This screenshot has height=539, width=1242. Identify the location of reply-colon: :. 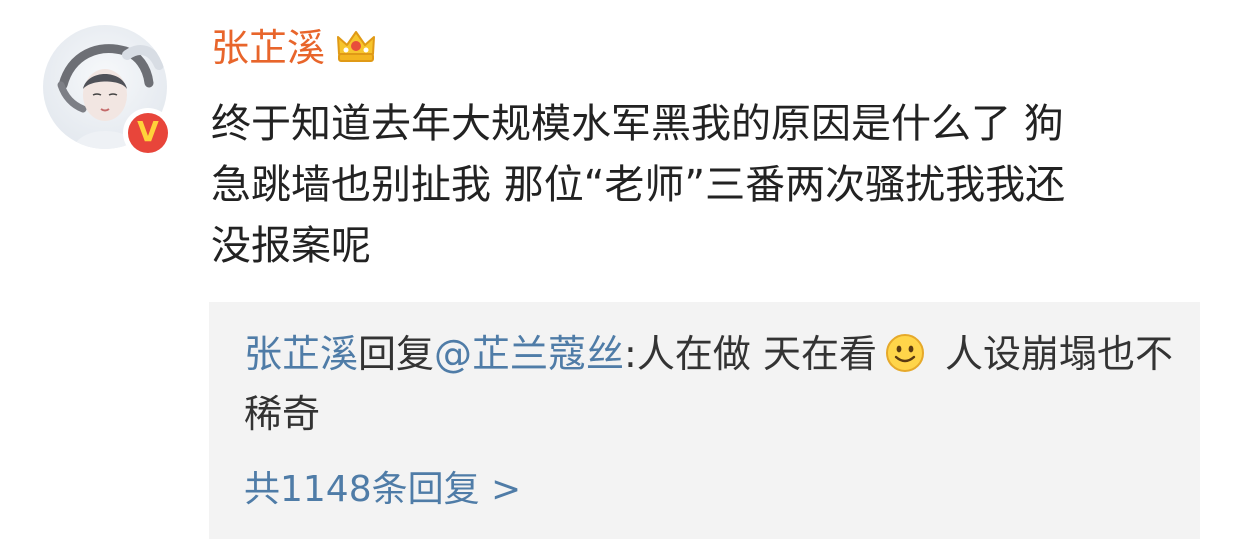
(630, 354).